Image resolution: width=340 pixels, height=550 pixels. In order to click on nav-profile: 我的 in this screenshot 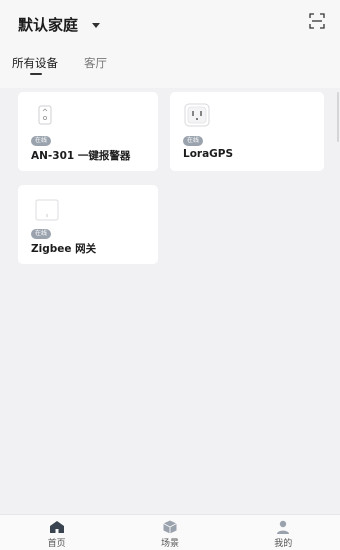, I will do `click(283, 533)`.